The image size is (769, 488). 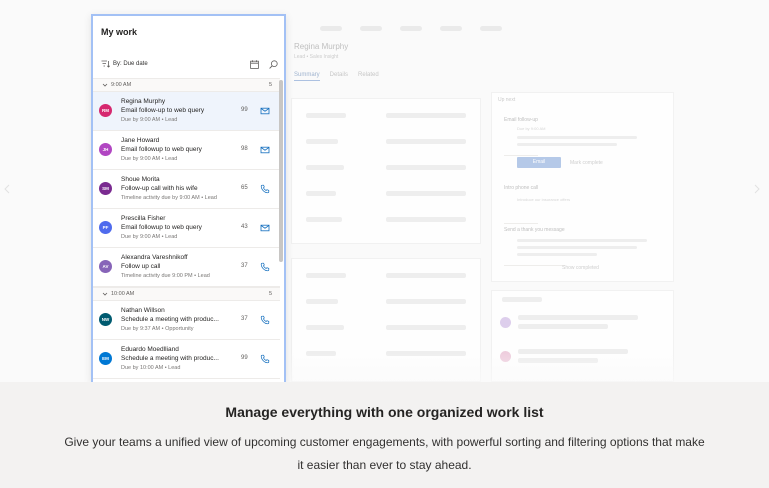 I want to click on item-due: Timeline activity due 9:00 PM • Lead, so click(x=165, y=276).